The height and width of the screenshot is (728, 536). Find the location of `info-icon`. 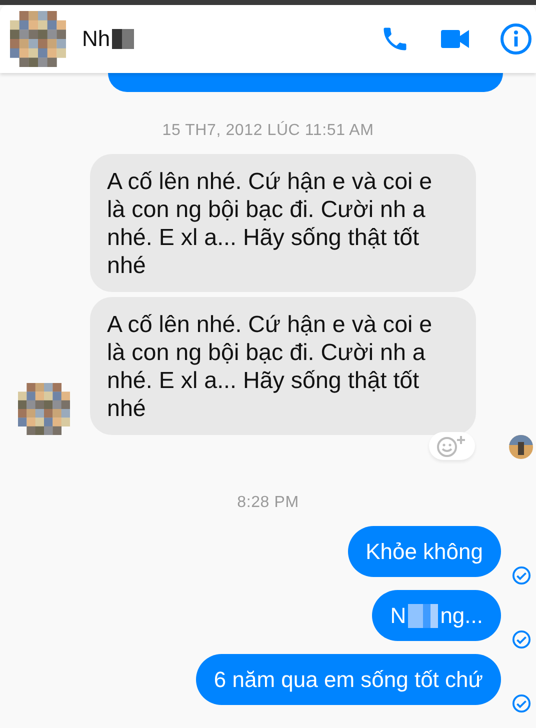

info-icon is located at coordinates (516, 39).